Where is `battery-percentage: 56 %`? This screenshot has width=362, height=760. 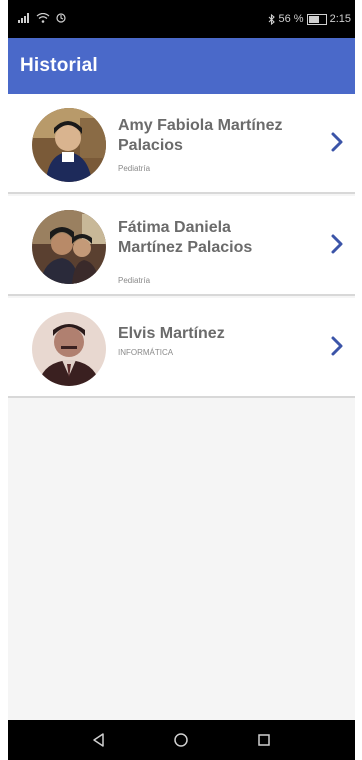 battery-percentage: 56 % is located at coordinates (291, 19).